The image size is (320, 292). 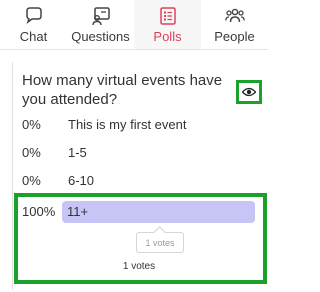 What do you see at coordinates (77, 152) in the screenshot?
I see `option-label: 1-5` at bounding box center [77, 152].